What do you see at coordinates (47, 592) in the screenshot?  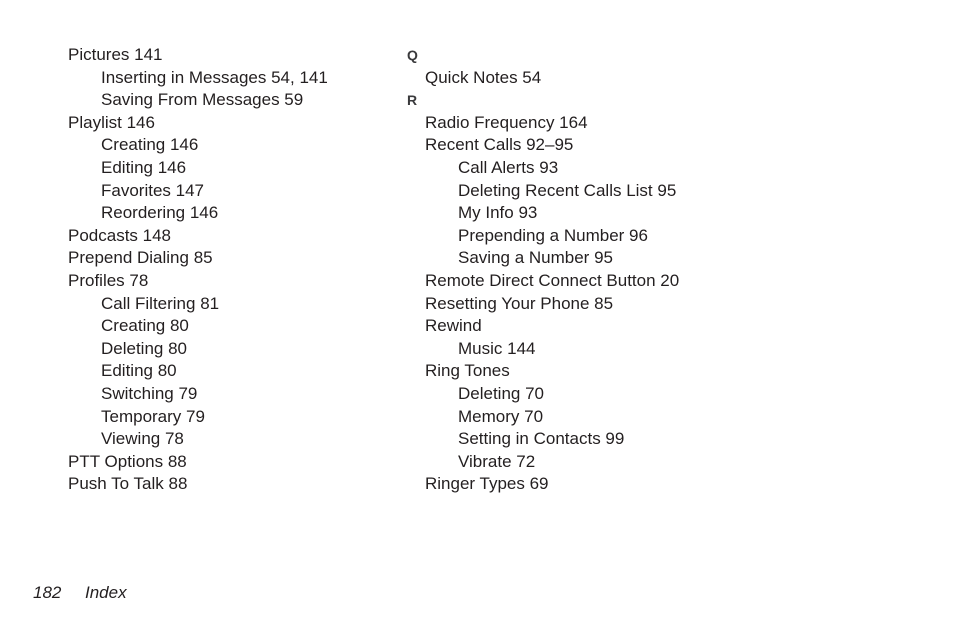 I see `footer-page-number: 182` at bounding box center [47, 592].